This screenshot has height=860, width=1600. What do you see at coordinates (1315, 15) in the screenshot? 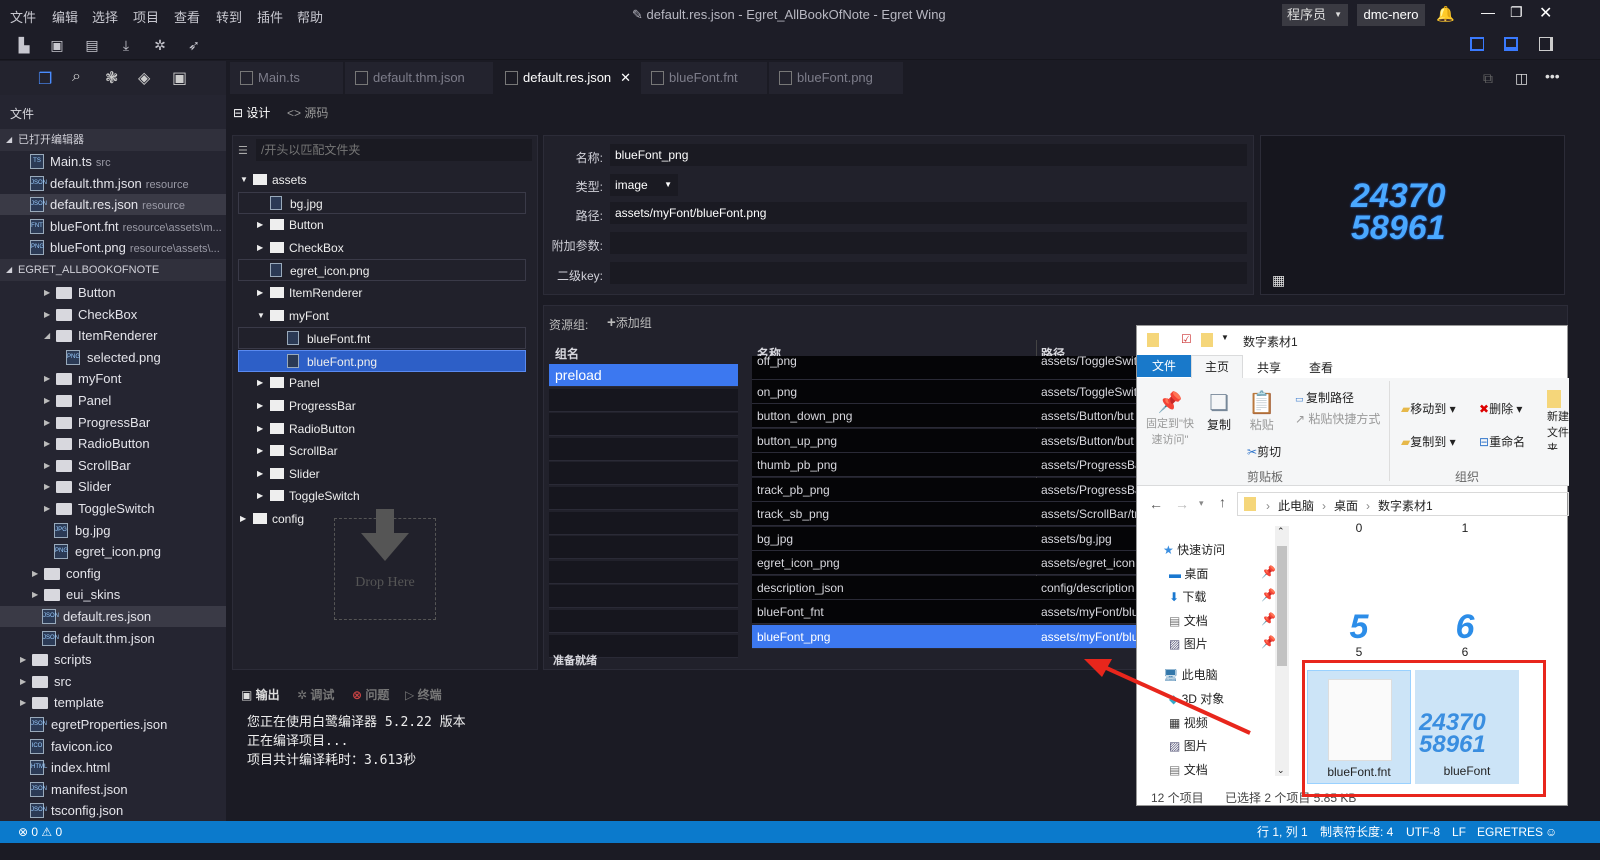
I see `role-select: 程序员 ▼` at bounding box center [1315, 15].